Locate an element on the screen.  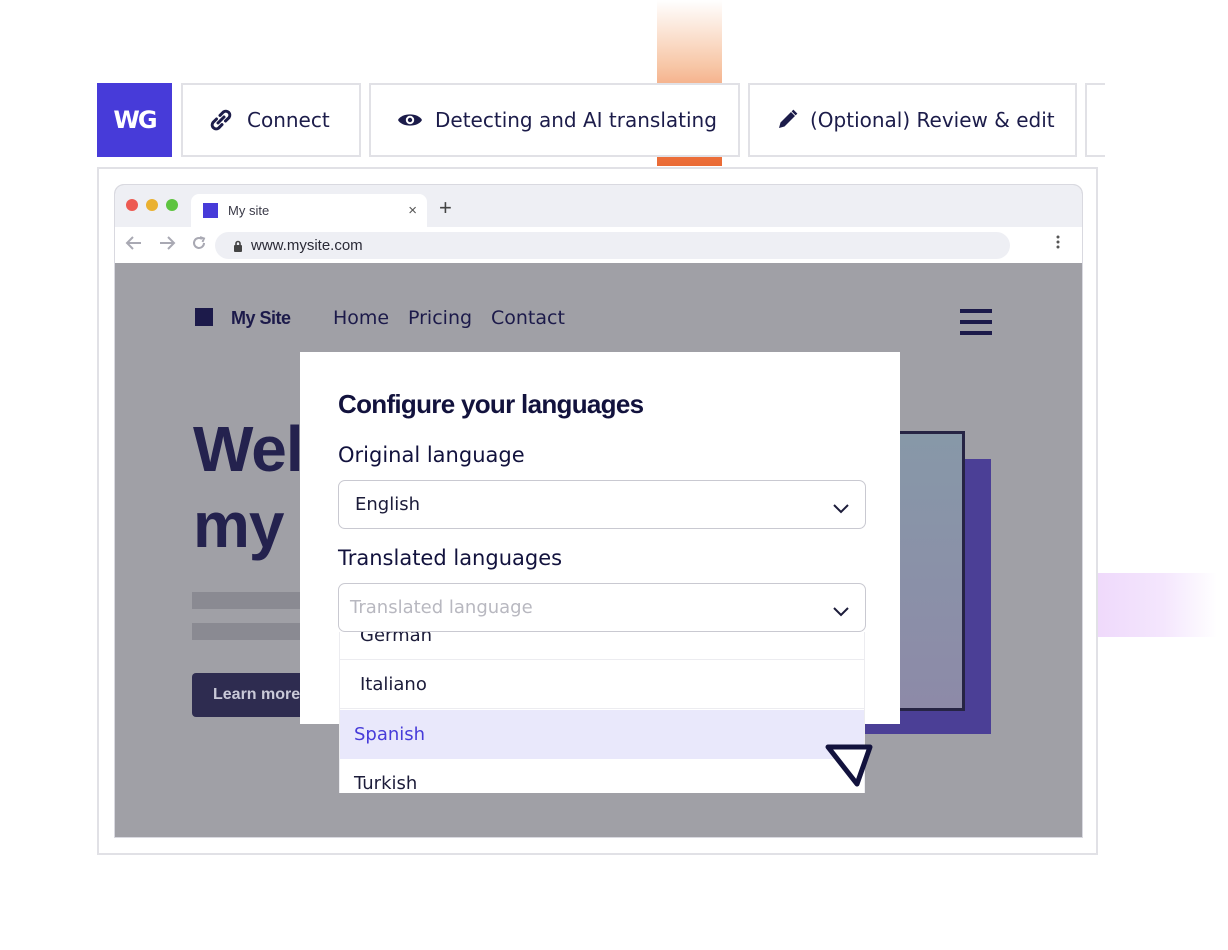
reload-icon is located at coordinates (199, 245).